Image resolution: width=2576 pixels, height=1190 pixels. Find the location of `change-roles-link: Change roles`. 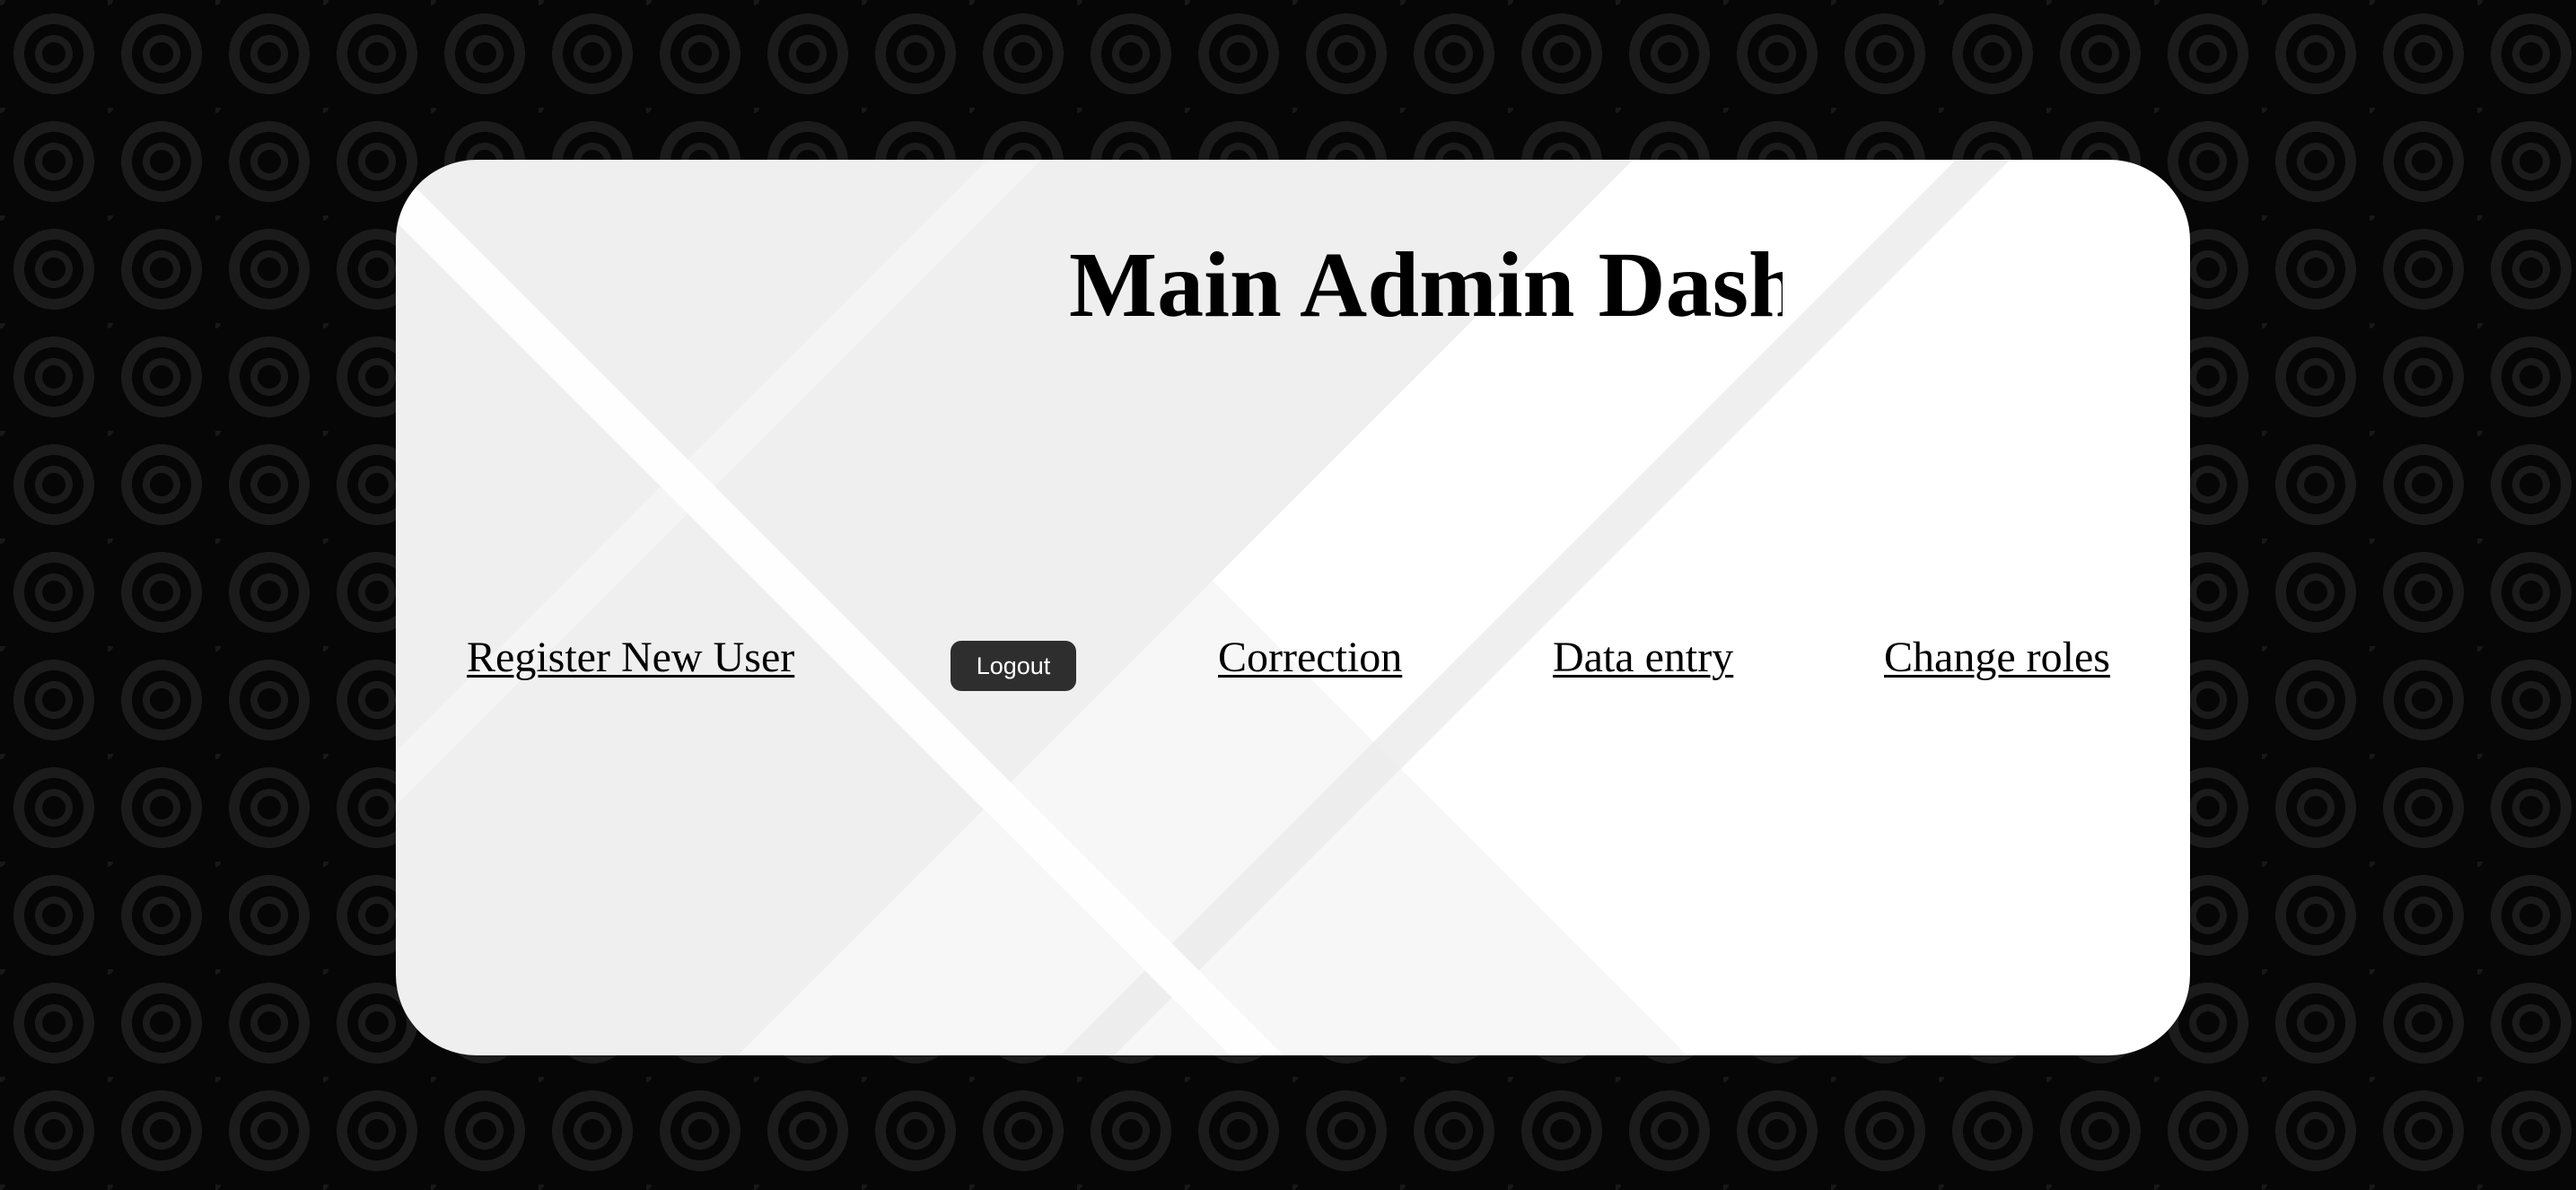

change-roles-link: Change roles is located at coordinates (1997, 658).